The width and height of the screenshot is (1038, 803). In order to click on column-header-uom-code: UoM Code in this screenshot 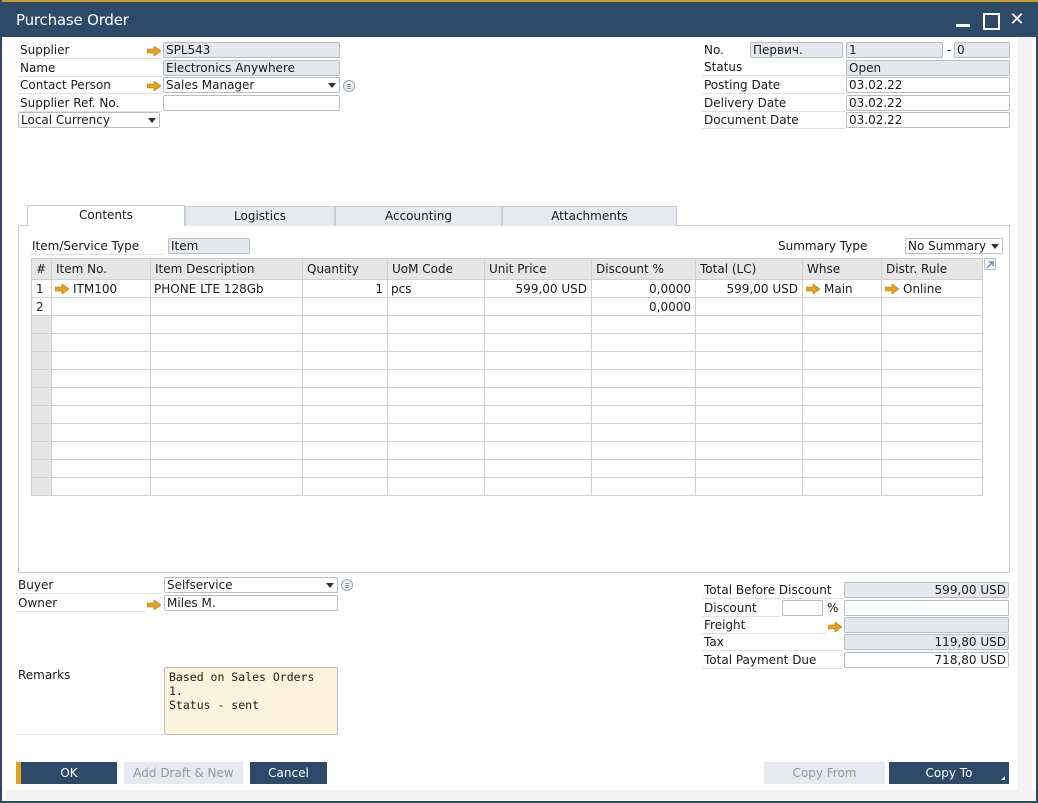, I will do `click(436, 269)`.